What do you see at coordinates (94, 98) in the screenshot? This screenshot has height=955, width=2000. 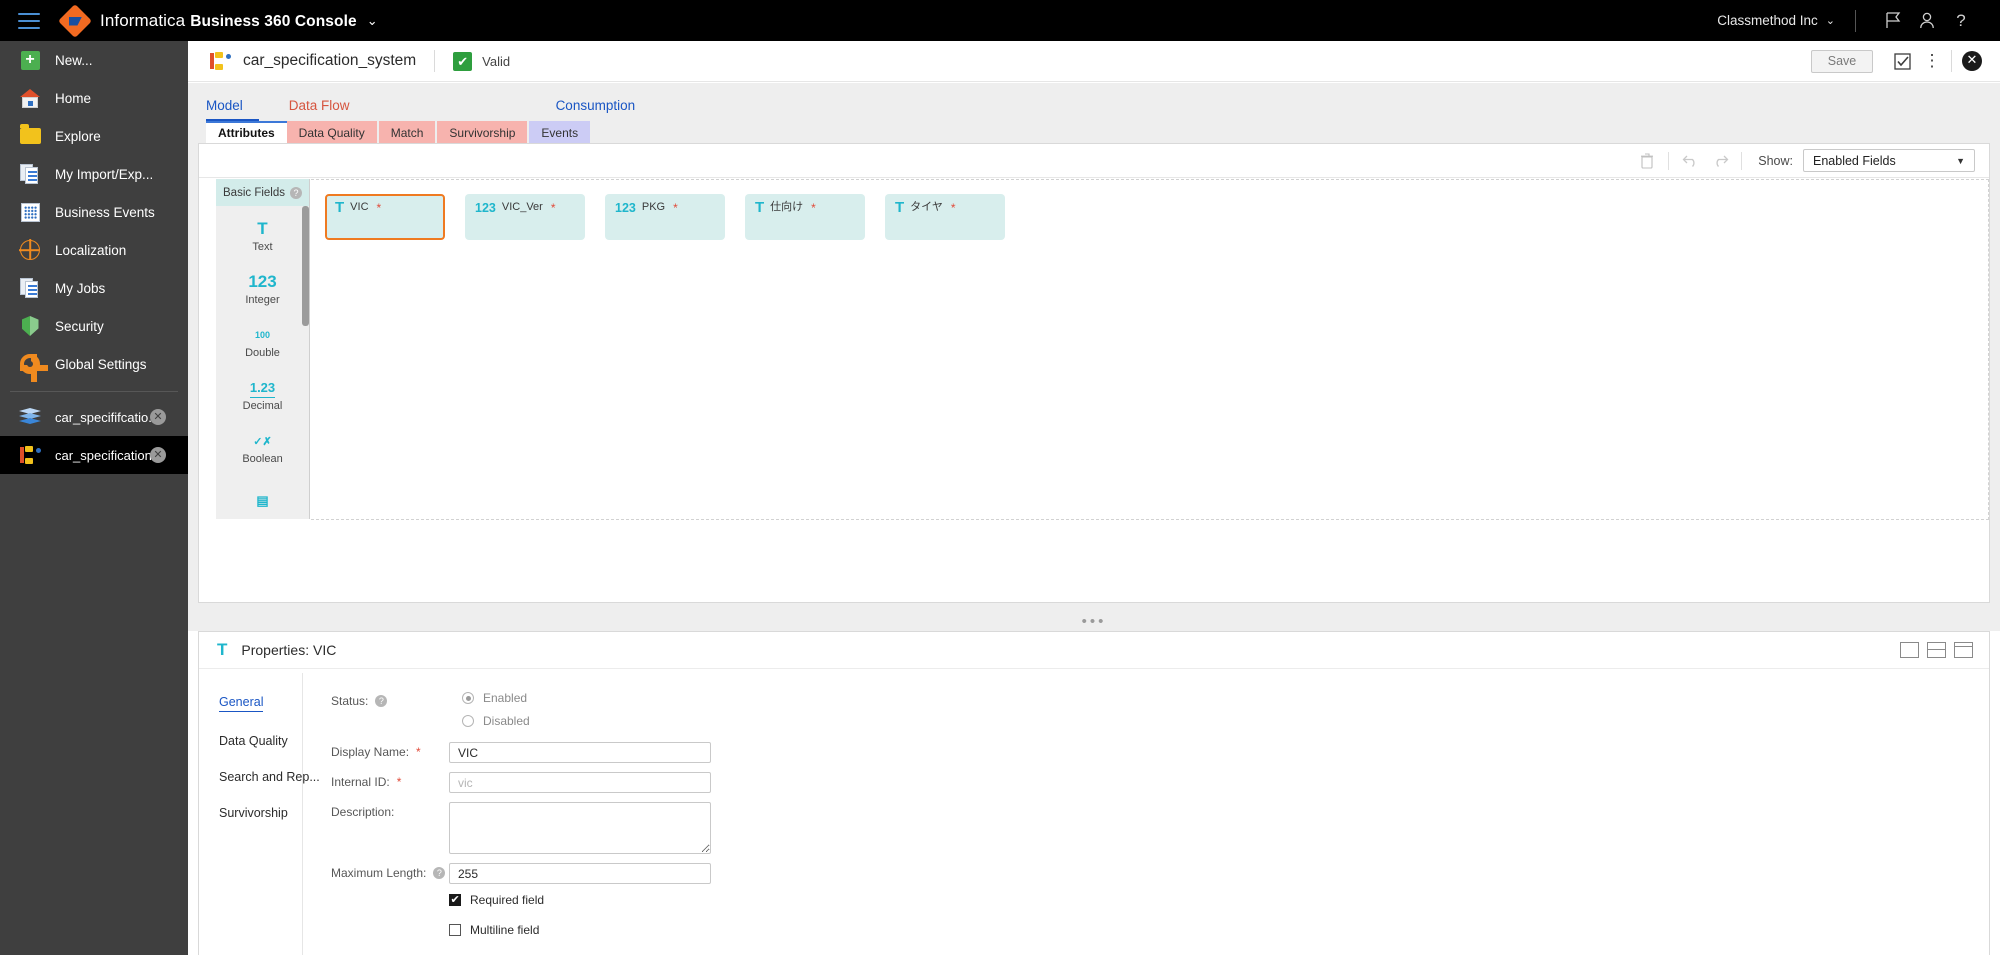 I see `sidebar-item-home: Home` at bounding box center [94, 98].